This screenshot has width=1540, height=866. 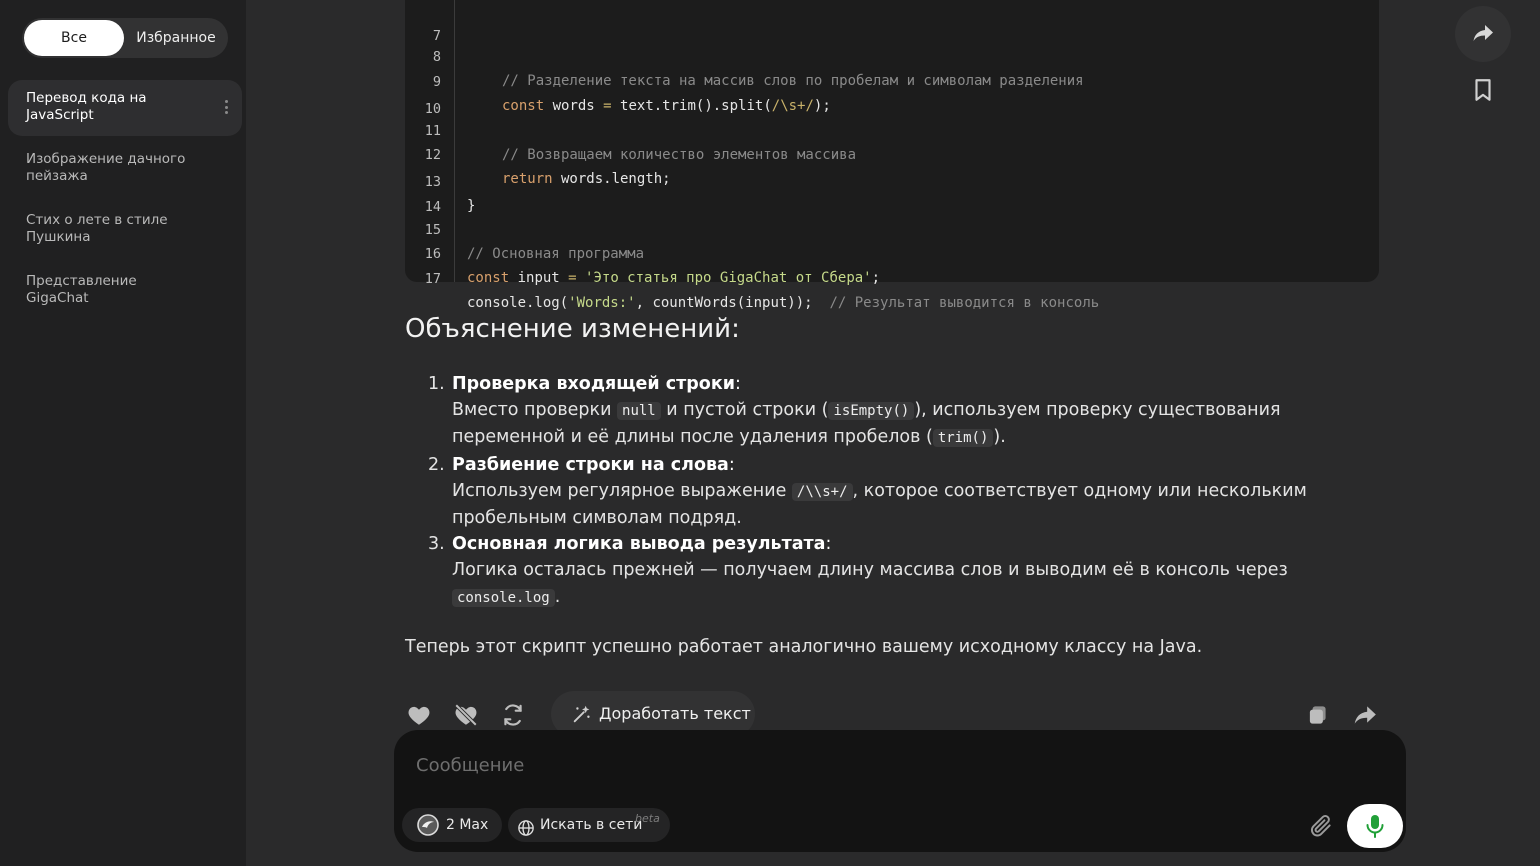 What do you see at coordinates (876, 278) in the screenshot?
I see `code-text: ;` at bounding box center [876, 278].